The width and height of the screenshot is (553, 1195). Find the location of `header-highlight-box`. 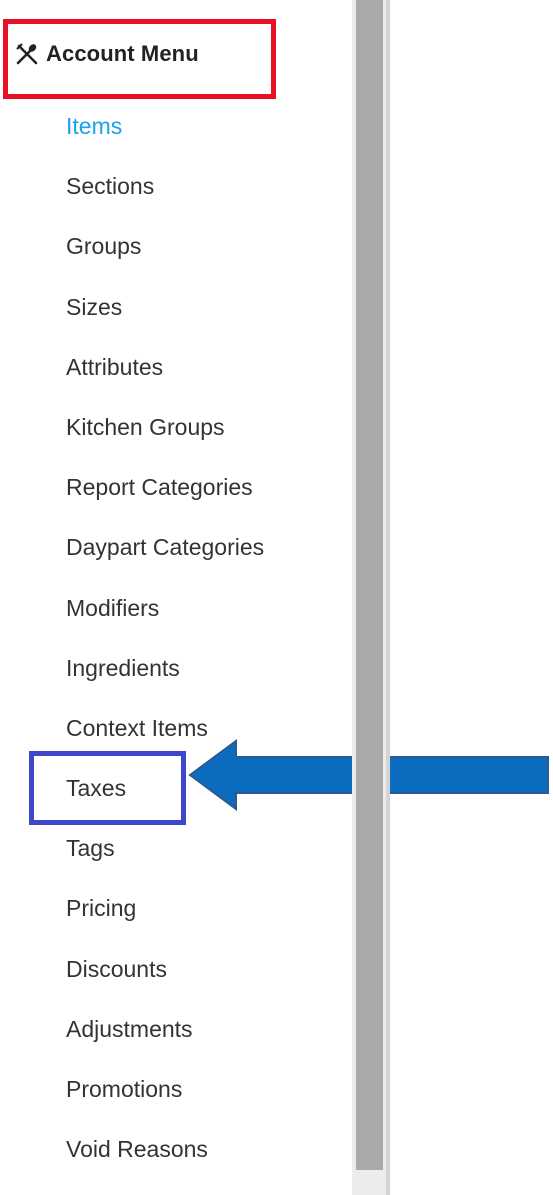

header-highlight-box is located at coordinates (139, 59).